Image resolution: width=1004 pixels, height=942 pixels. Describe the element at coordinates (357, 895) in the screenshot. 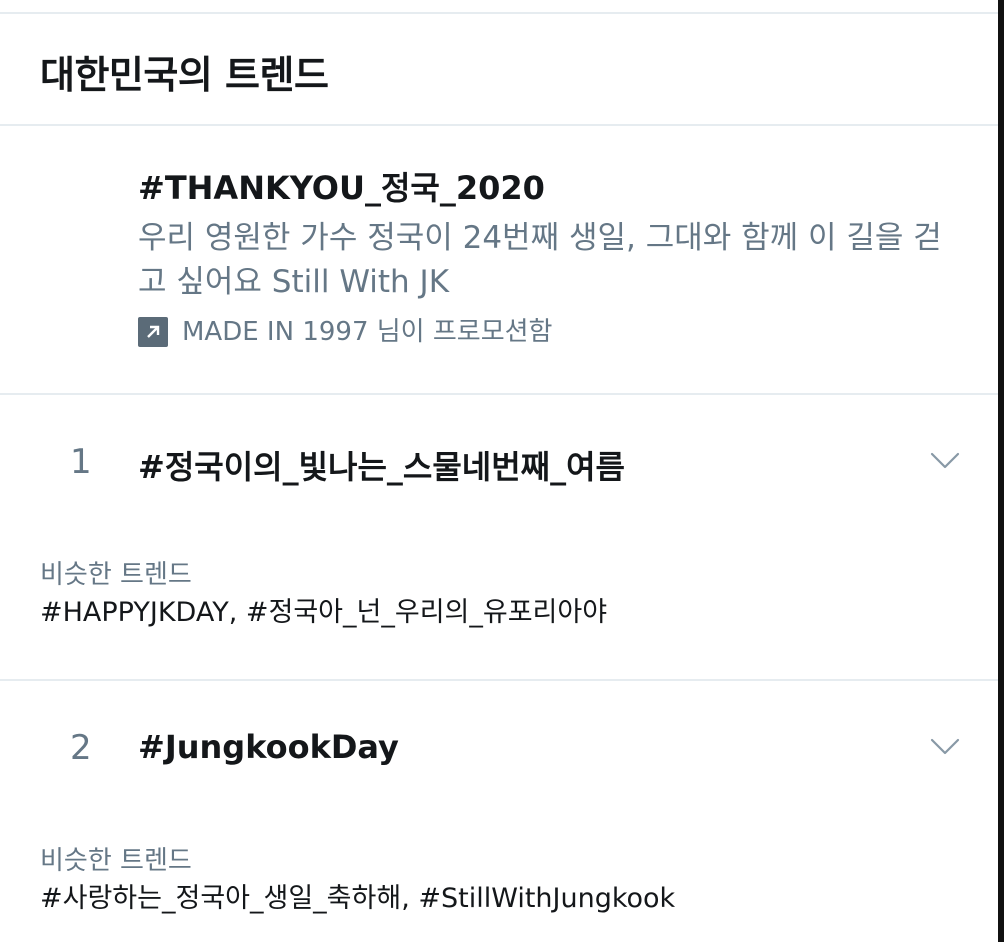

I see `similar-trends-values: #사랑하는_정국아_생일_축하해, #StillWithJungkook` at that location.